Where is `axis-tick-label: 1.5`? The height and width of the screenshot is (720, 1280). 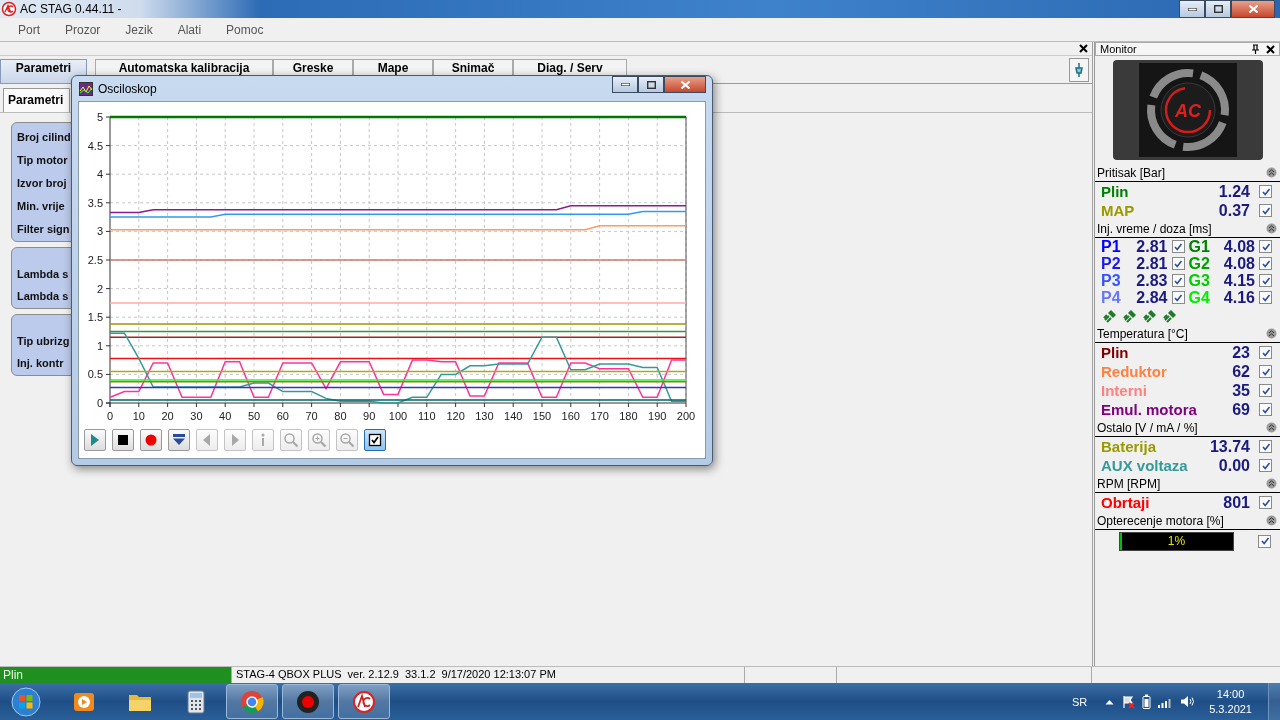 axis-tick-label: 1.5 is located at coordinates (95, 317).